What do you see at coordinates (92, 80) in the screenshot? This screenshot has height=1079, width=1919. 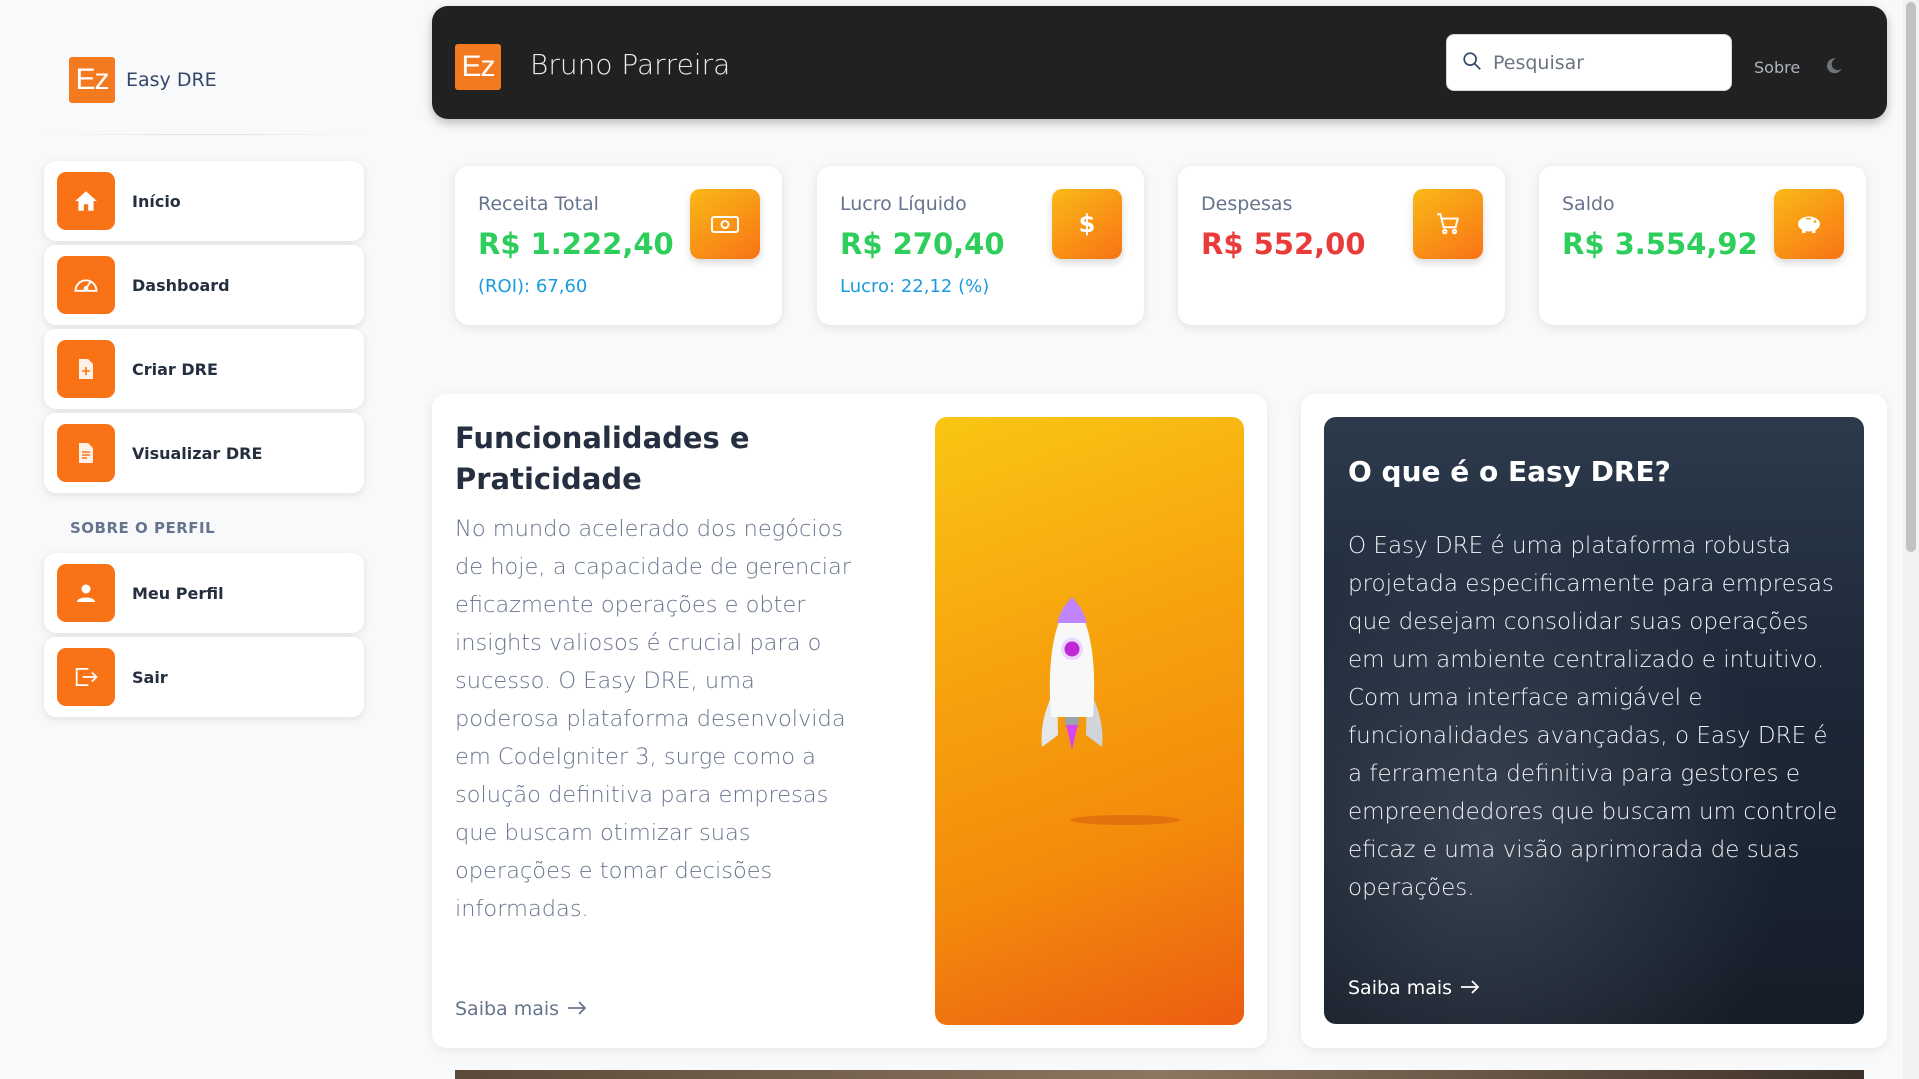 I see `brand-logo: Ez` at bounding box center [92, 80].